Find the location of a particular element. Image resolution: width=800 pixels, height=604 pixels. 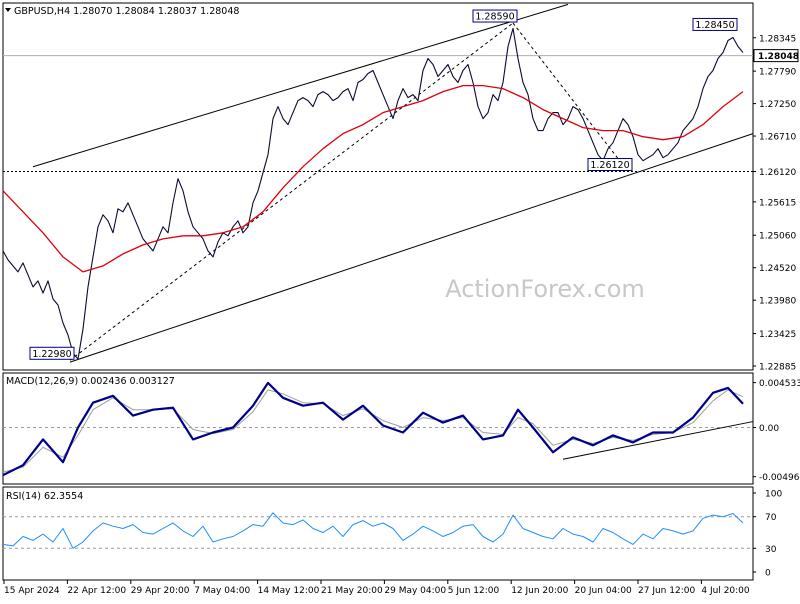

macd-y-tick-label-2: -0.00496 is located at coordinates (779, 478).